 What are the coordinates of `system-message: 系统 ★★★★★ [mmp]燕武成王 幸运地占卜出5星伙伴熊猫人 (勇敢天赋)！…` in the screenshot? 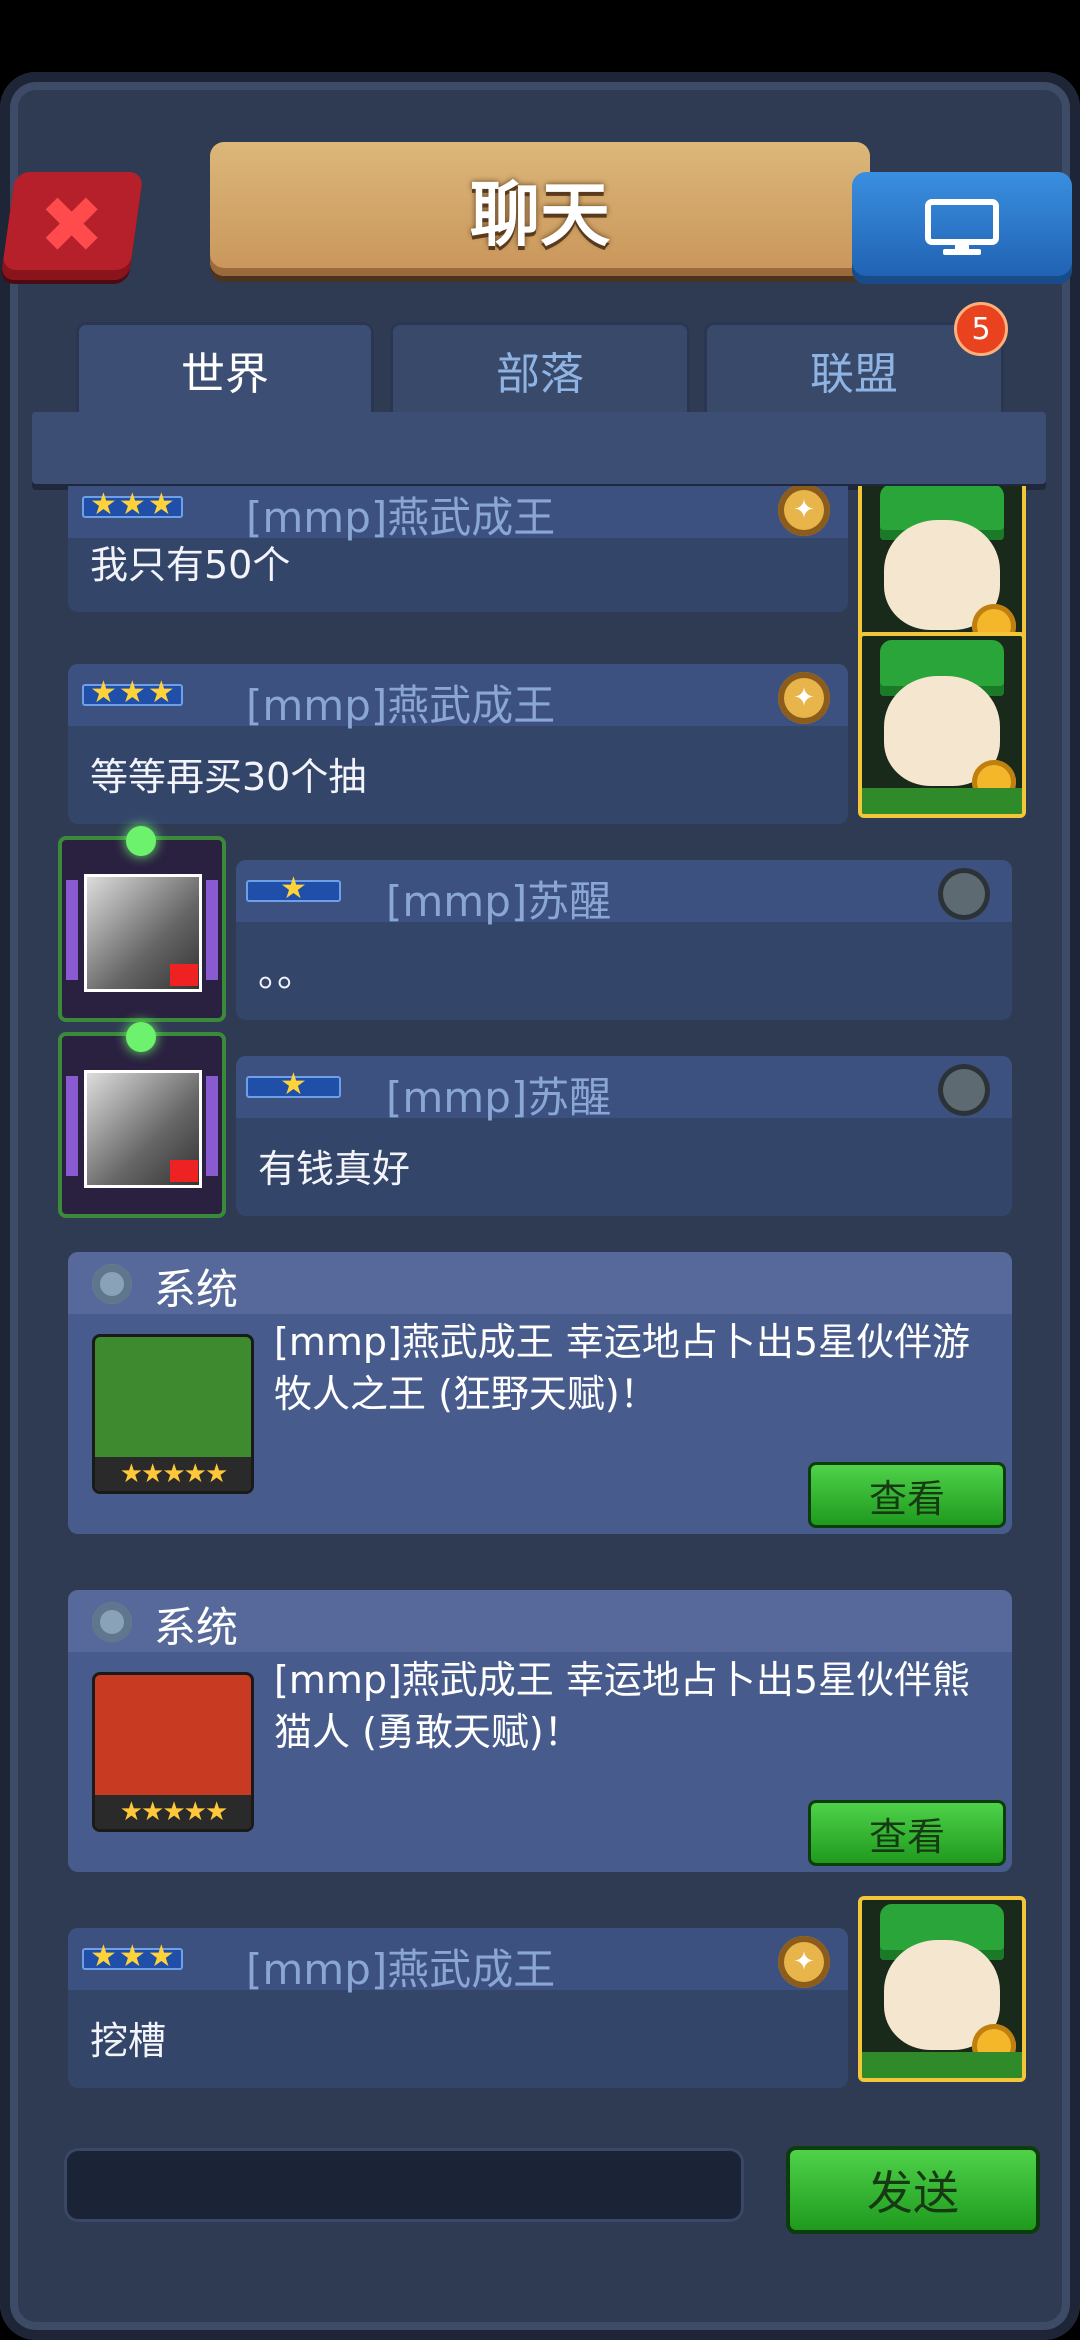 It's located at (540, 1731).